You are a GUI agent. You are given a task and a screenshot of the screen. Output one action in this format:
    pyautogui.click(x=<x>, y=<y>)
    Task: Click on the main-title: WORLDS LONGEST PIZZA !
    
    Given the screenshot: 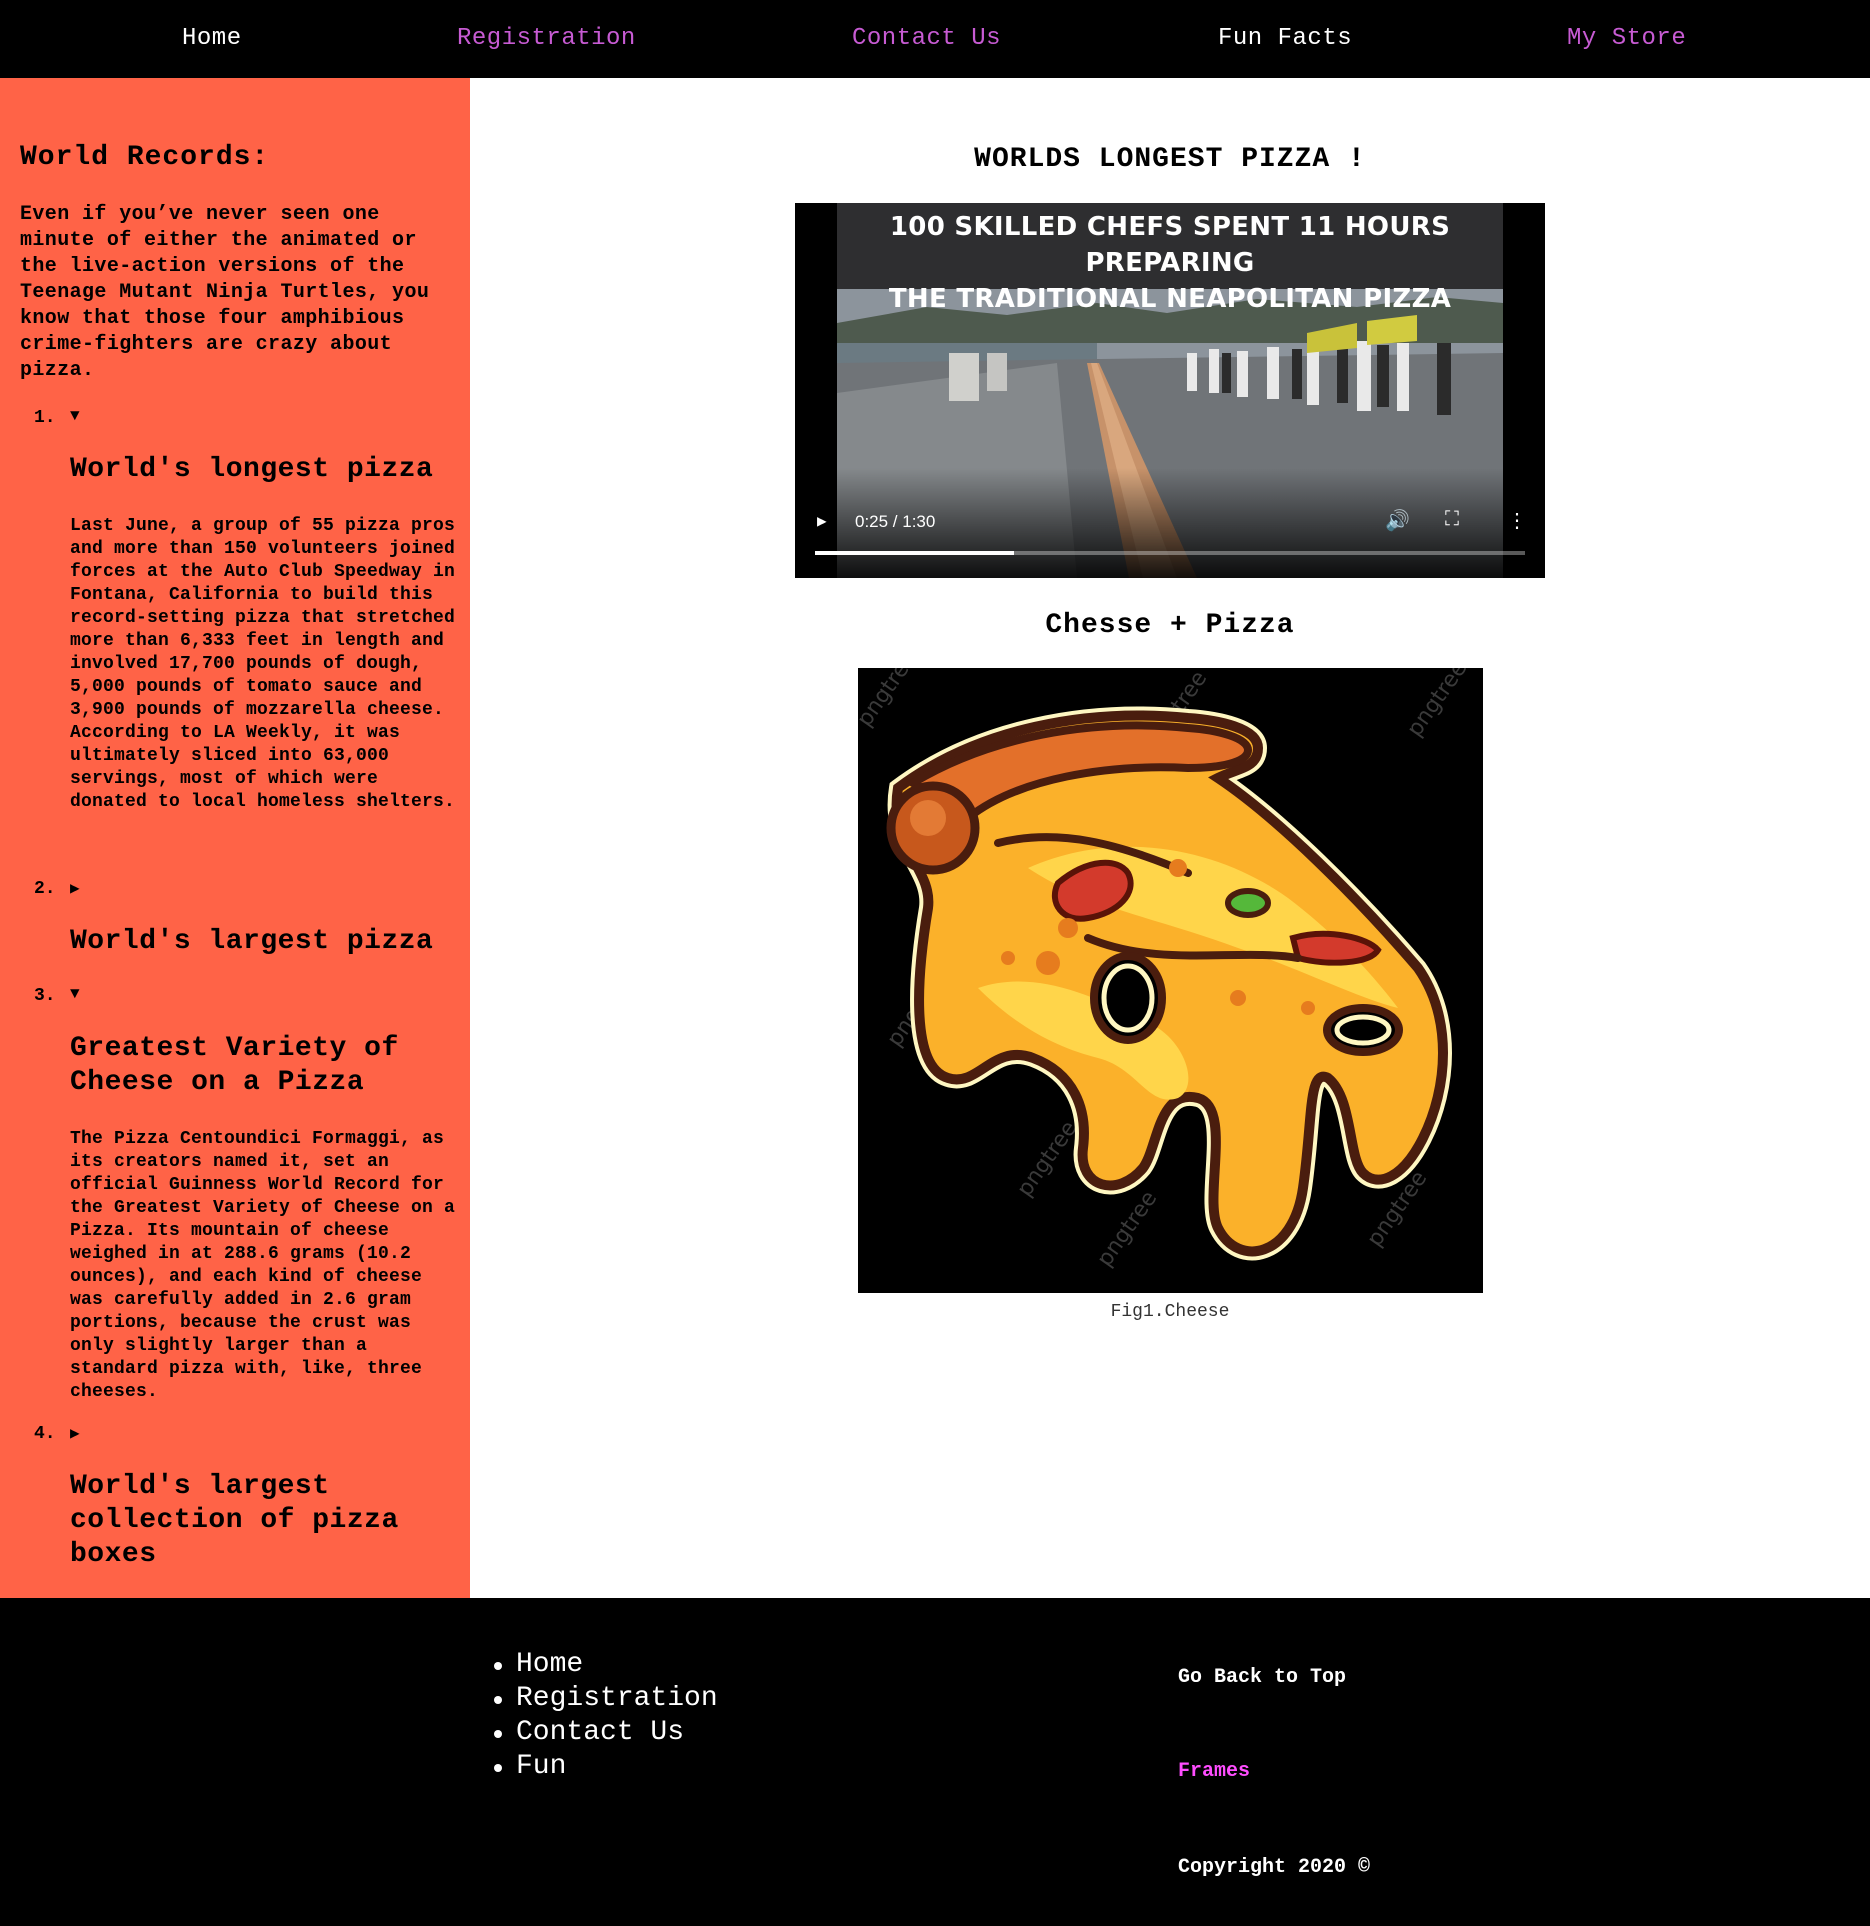 What is the action you would take?
    pyautogui.click(x=1170, y=159)
    